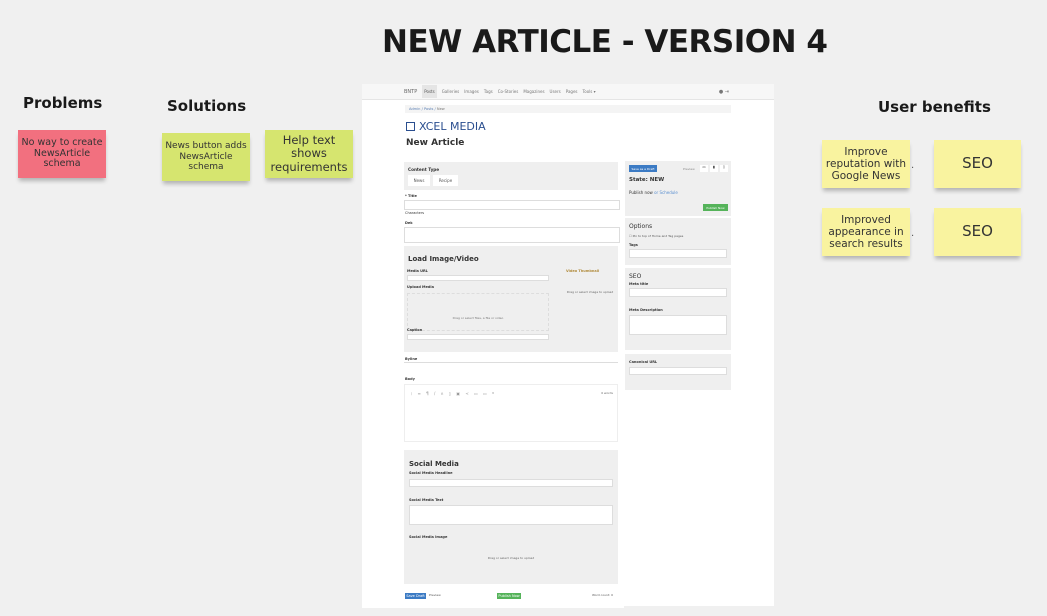 The image size is (1047, 616). I want to click on meta-title-input, so click(678, 292).